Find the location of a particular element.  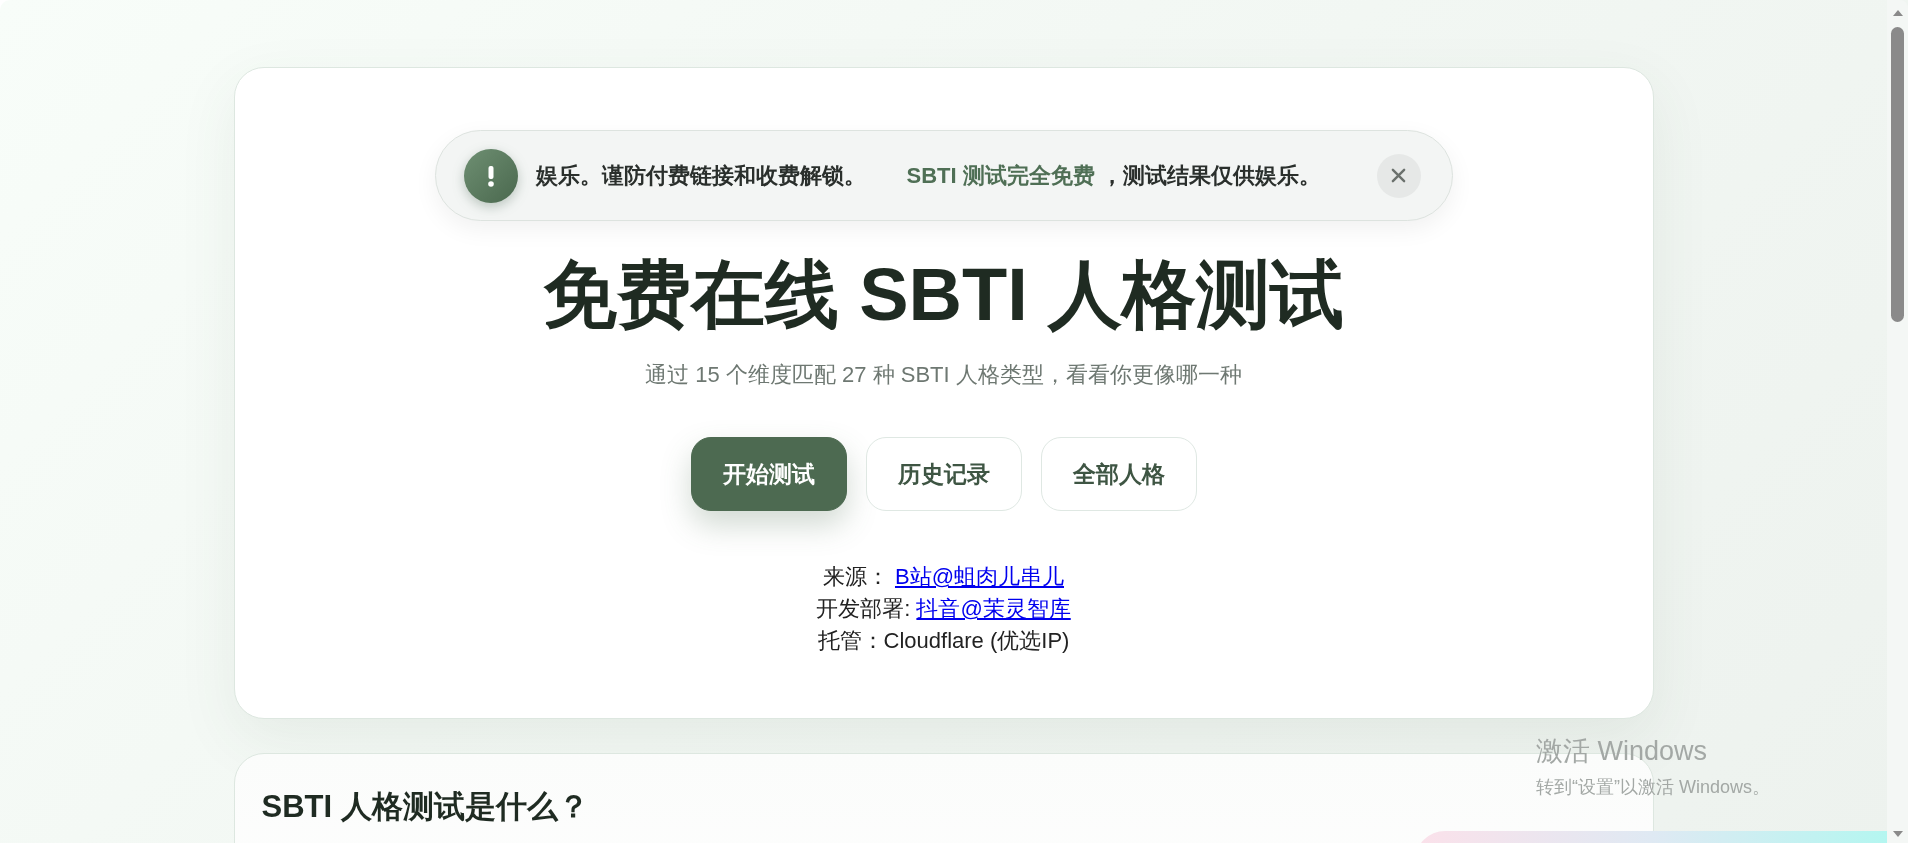

action-button: 开始测试 is located at coordinates (768, 474).